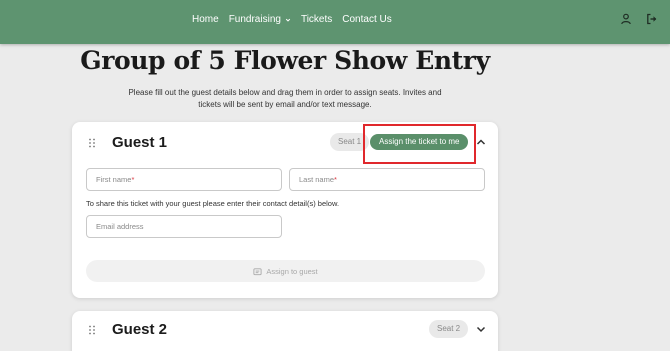  I want to click on nav-fundraising: Fundraising, so click(260, 19).